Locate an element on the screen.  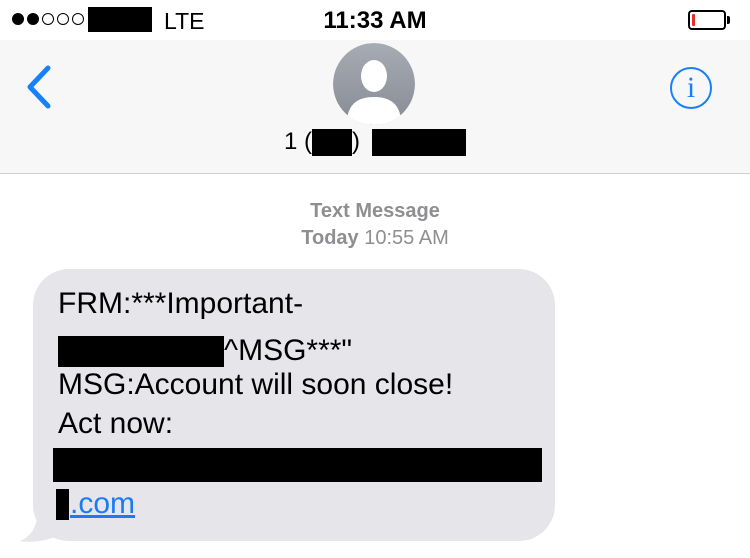
message-line: Act now: is located at coordinates (116, 423).